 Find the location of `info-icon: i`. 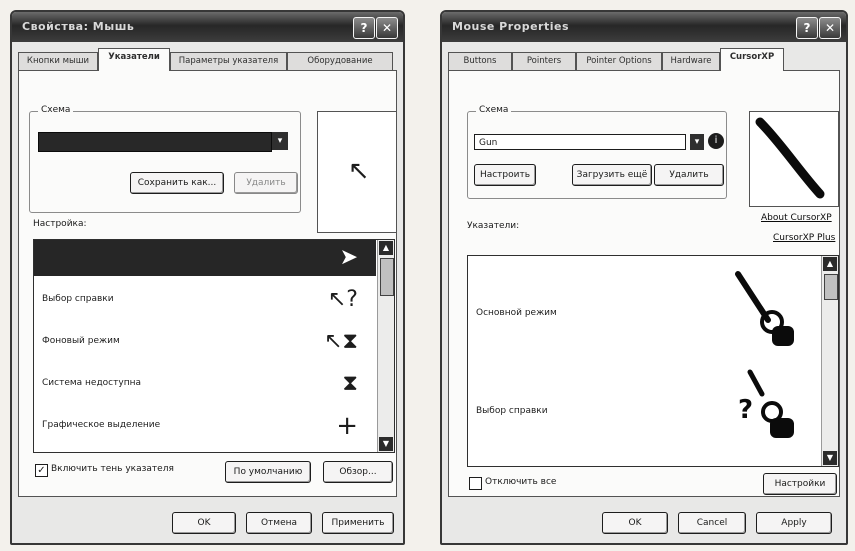

info-icon: i is located at coordinates (716, 141).